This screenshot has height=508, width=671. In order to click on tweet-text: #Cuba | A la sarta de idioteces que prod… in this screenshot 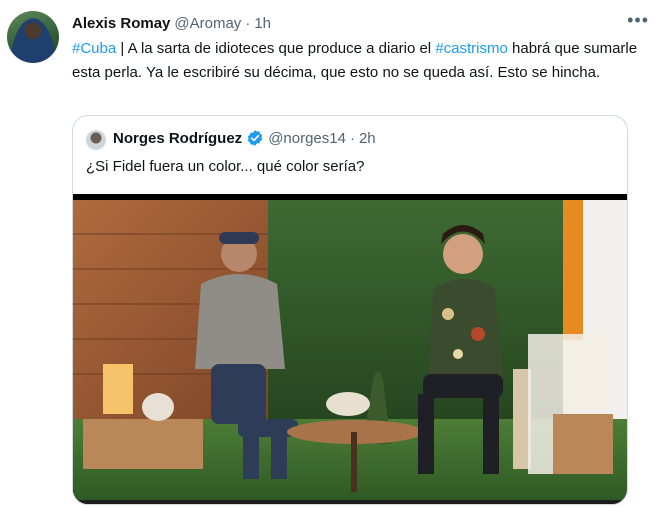, I will do `click(362, 61)`.